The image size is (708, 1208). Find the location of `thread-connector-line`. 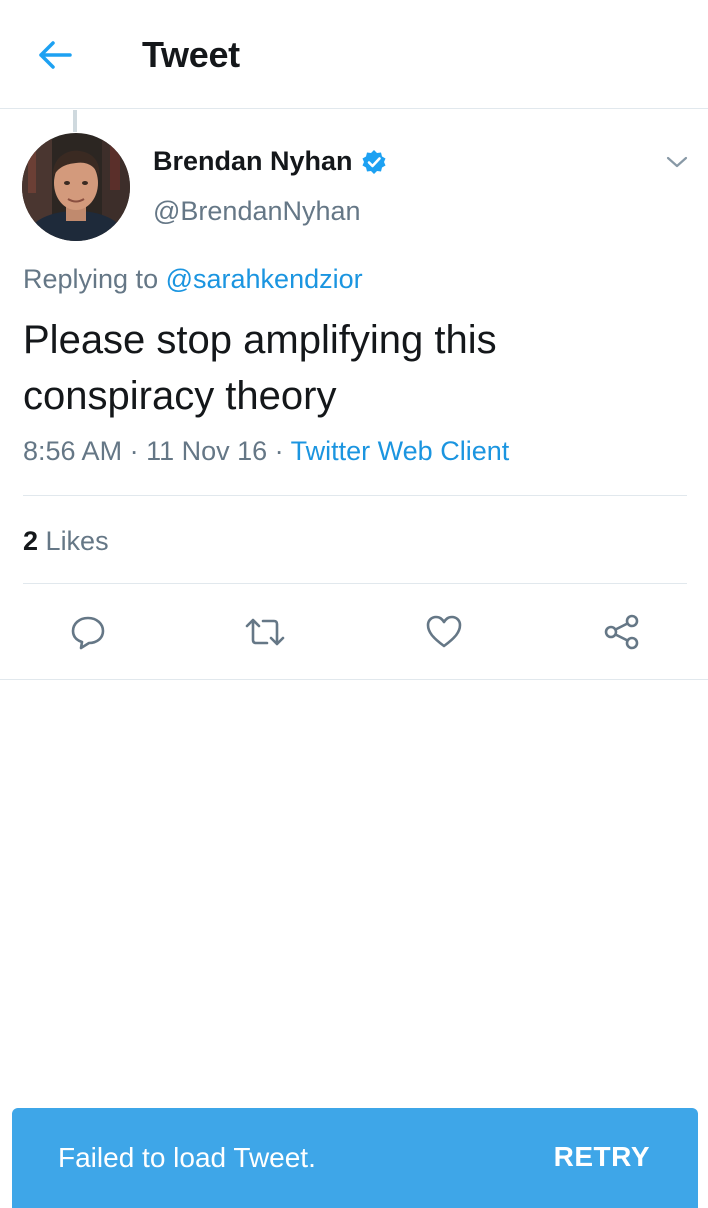

thread-connector-line is located at coordinates (75, 121).